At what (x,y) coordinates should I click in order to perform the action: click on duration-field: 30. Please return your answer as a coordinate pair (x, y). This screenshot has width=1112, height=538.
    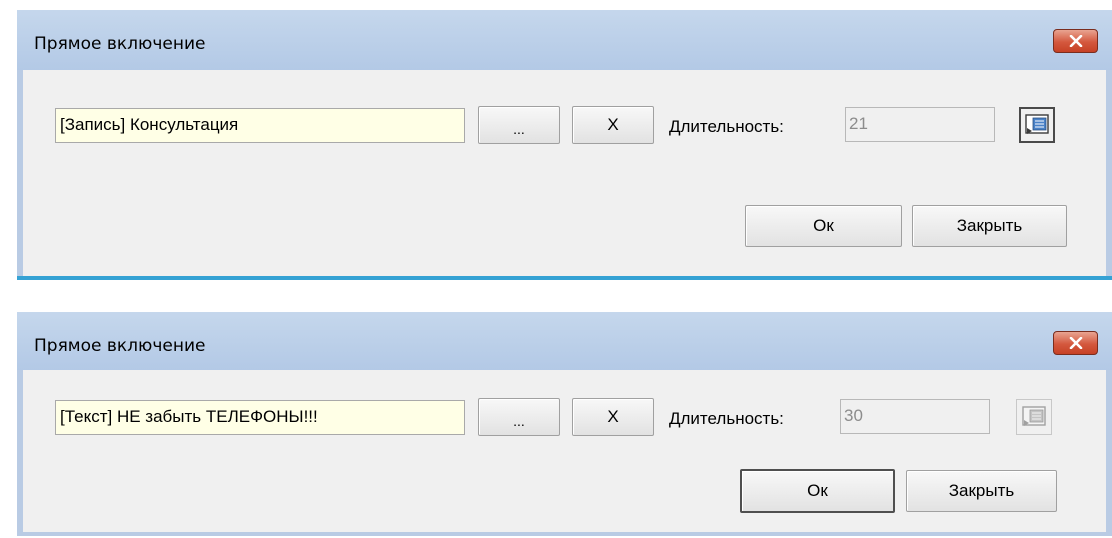
    Looking at the image, I should click on (915, 416).